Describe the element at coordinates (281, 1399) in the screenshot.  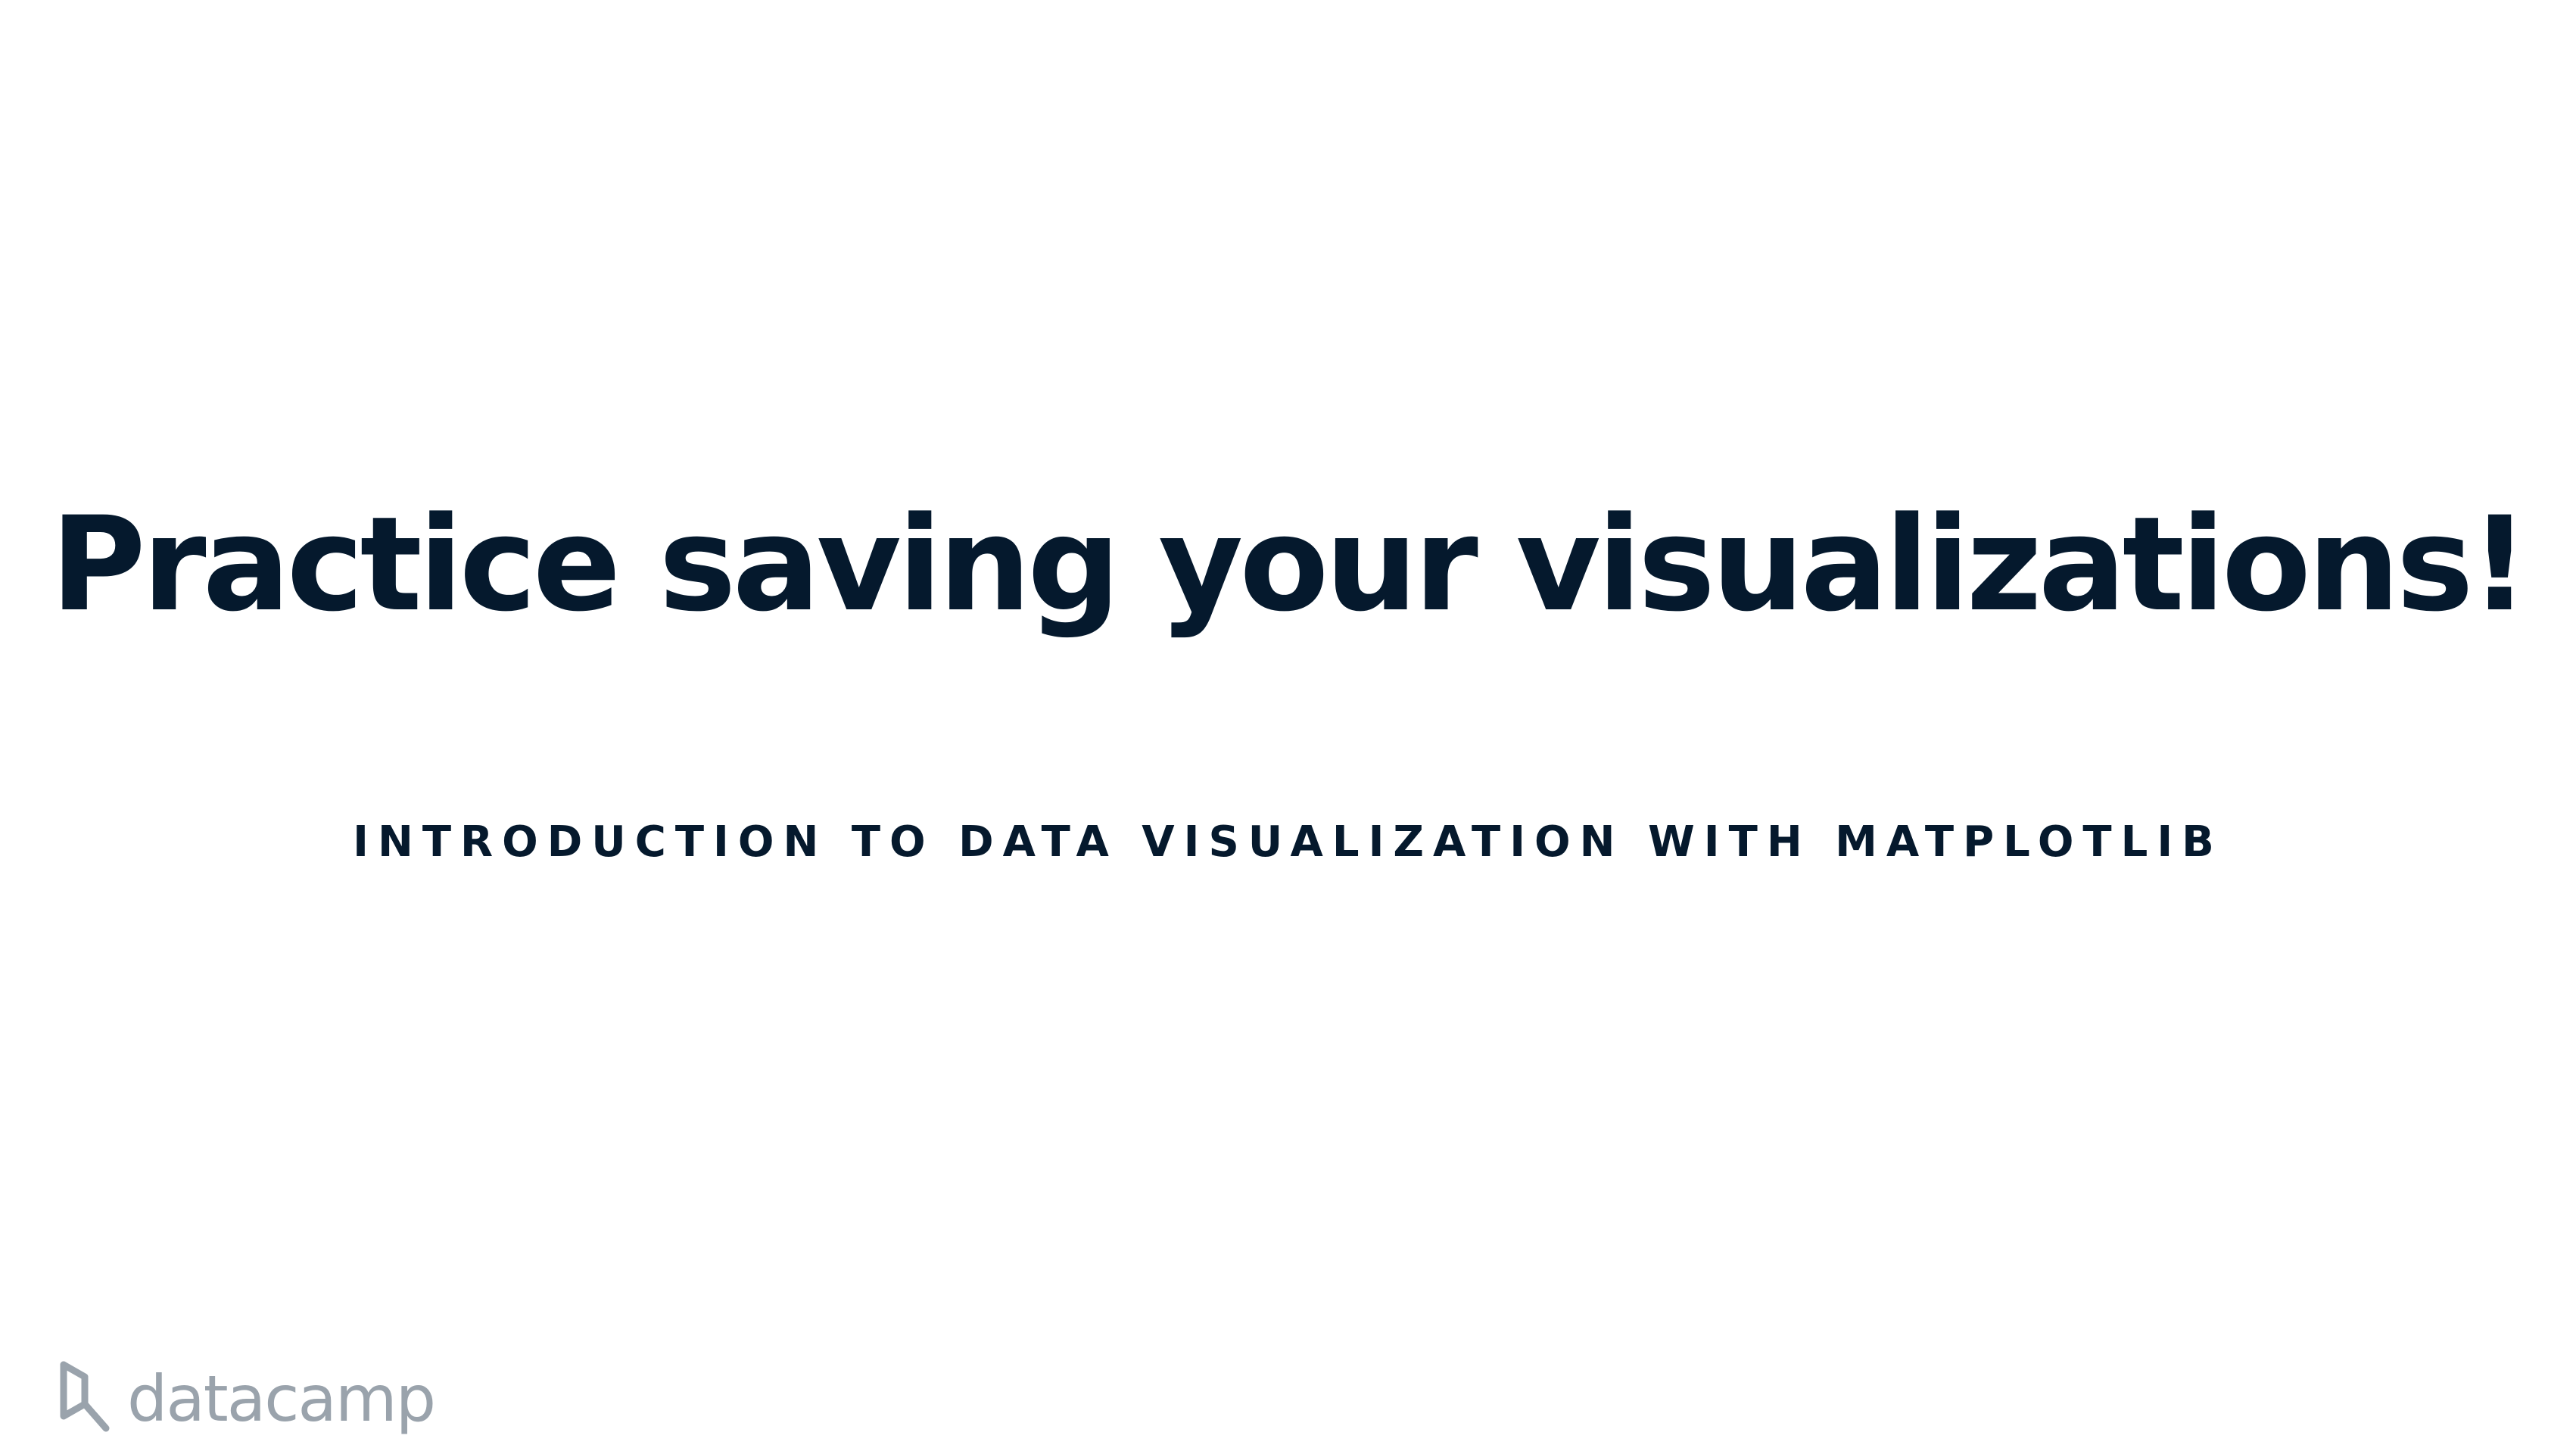
I see `datacamp-logo-text: datacamp` at that location.